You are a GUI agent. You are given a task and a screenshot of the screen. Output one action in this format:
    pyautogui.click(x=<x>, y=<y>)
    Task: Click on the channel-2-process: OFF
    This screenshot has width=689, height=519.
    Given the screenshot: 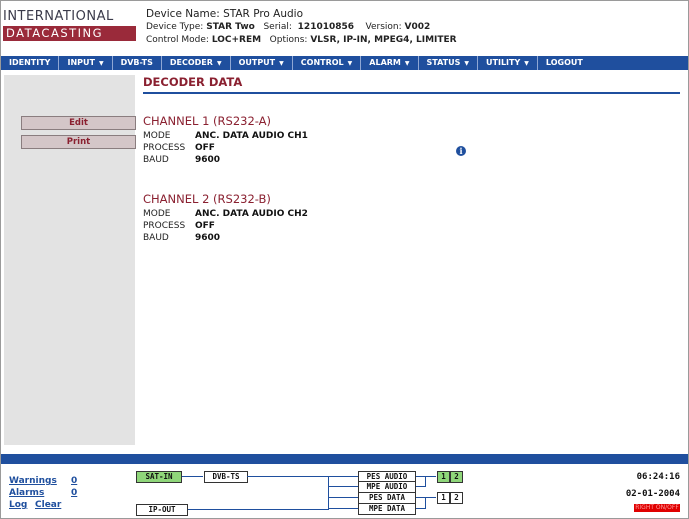 What is the action you would take?
    pyautogui.click(x=205, y=226)
    